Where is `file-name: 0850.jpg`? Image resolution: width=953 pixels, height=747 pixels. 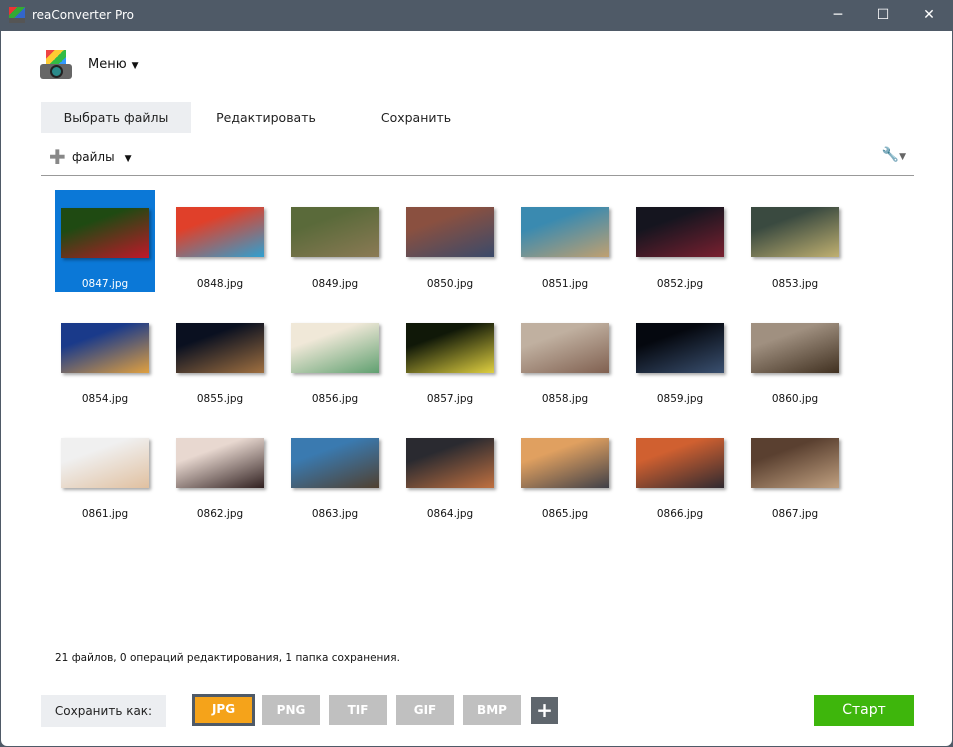 file-name: 0850.jpg is located at coordinates (450, 284).